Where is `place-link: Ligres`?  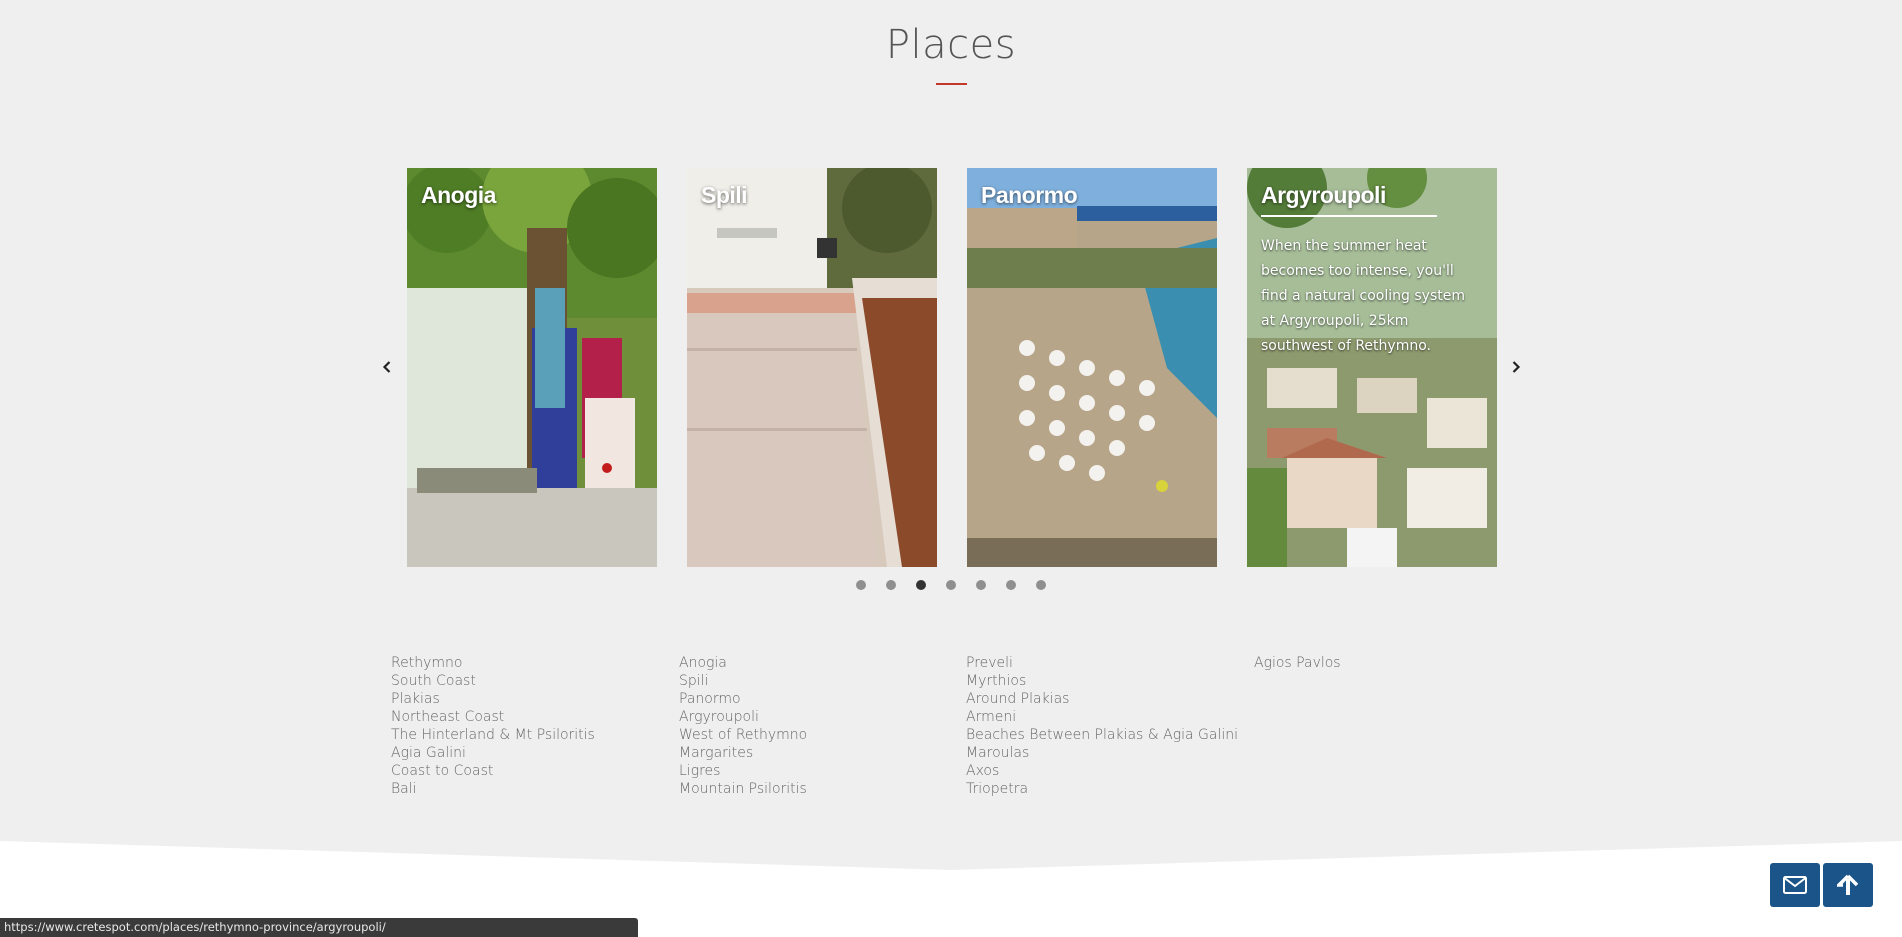
place-link: Ligres is located at coordinates (743, 771).